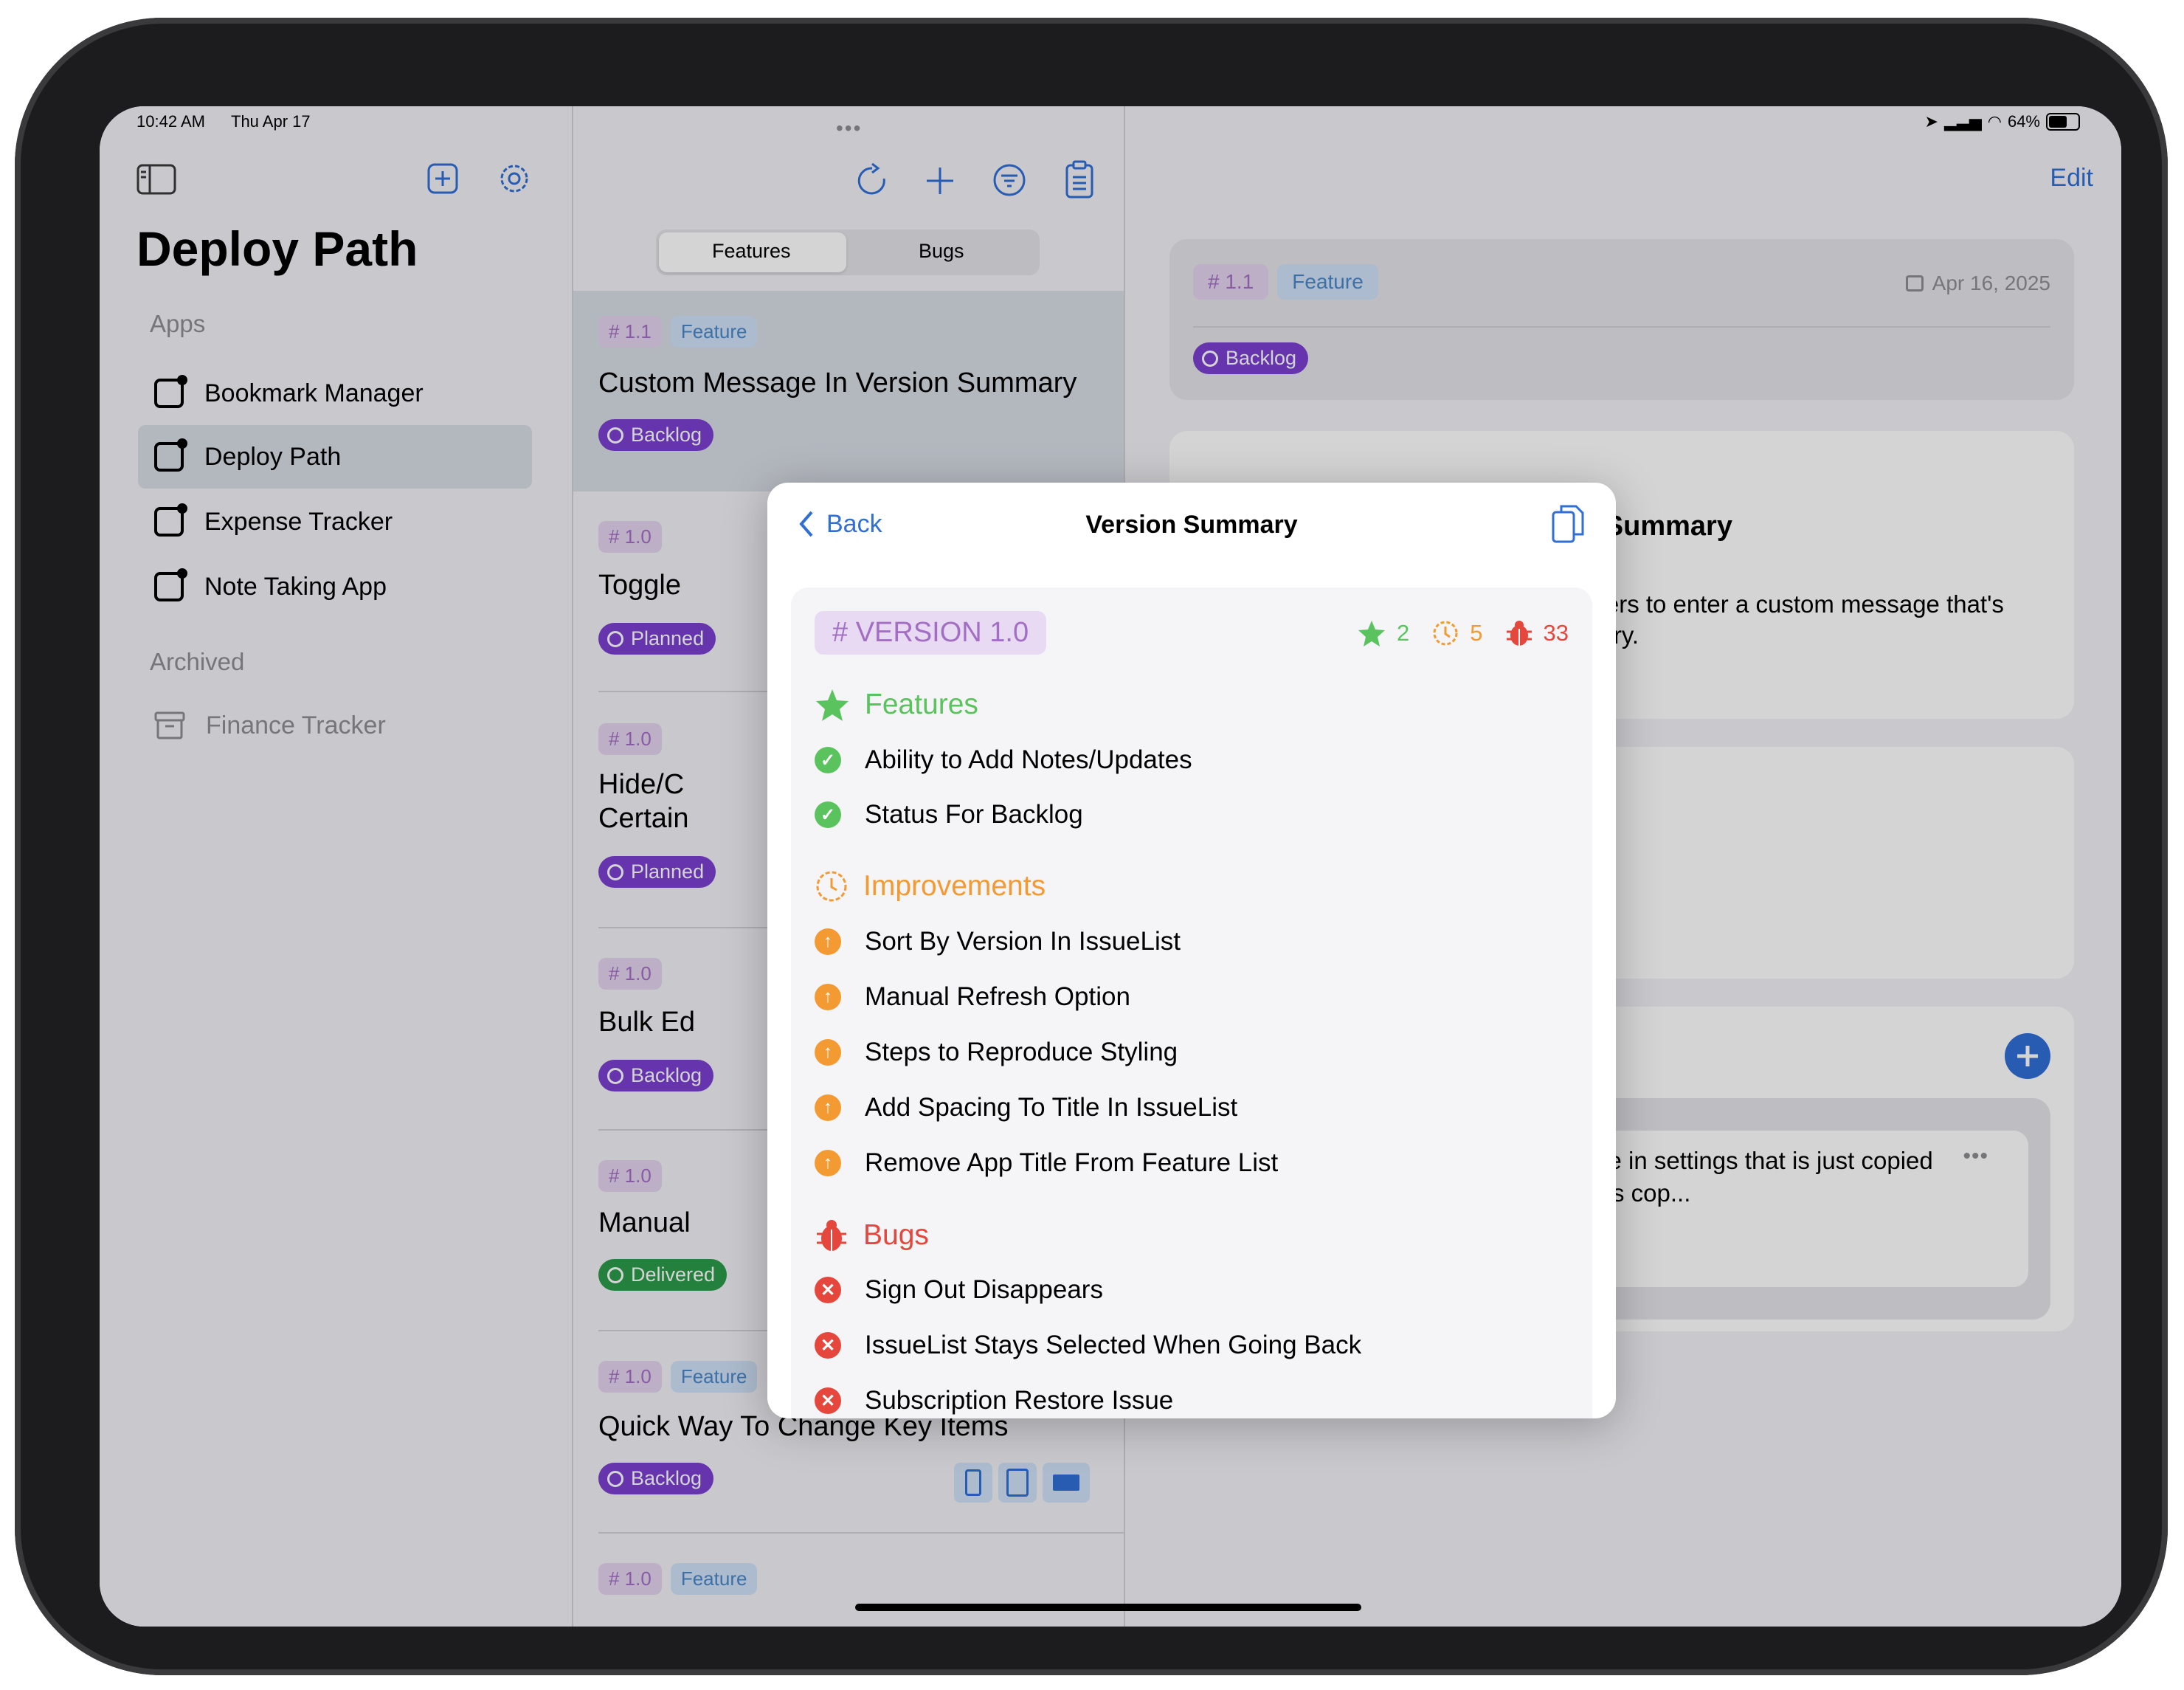  Describe the element at coordinates (1108, 1607) in the screenshot. I see `home-indicator` at that location.